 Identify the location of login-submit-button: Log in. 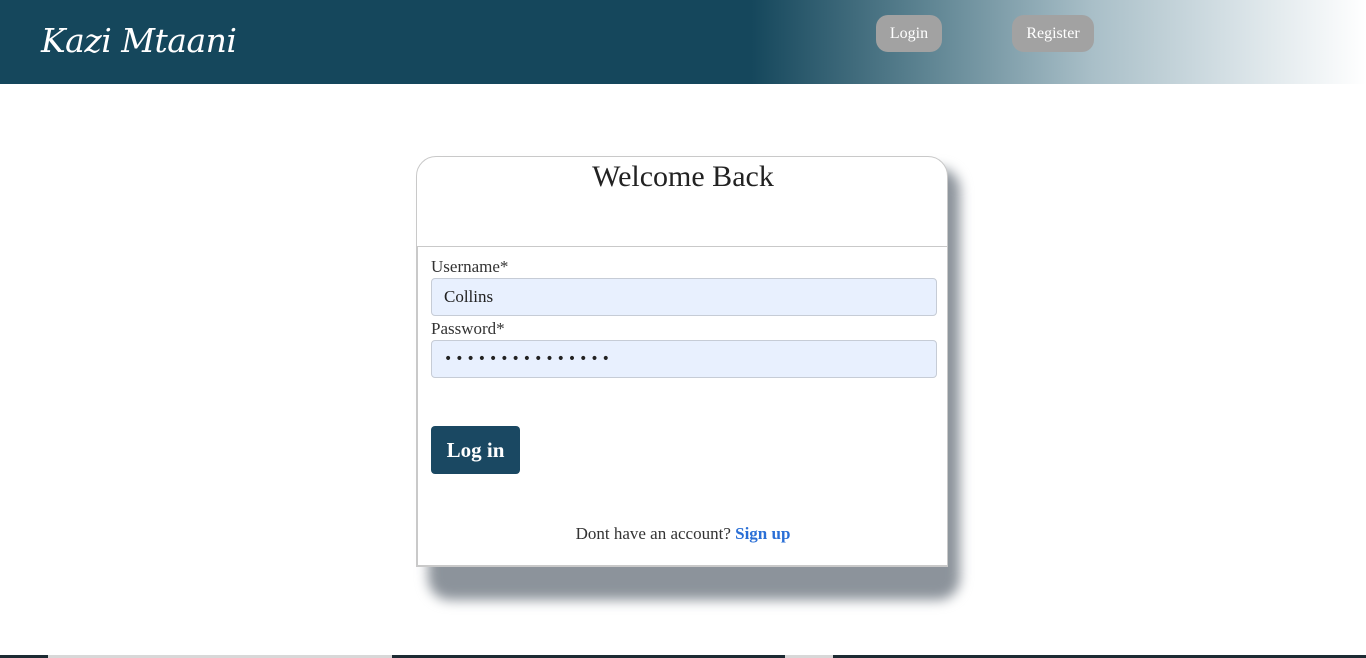
(475, 450).